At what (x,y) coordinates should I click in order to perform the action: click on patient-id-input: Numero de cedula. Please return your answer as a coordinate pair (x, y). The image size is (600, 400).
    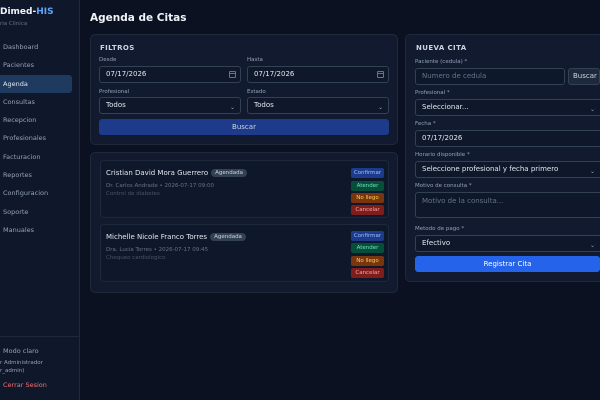
    Looking at the image, I should click on (490, 76).